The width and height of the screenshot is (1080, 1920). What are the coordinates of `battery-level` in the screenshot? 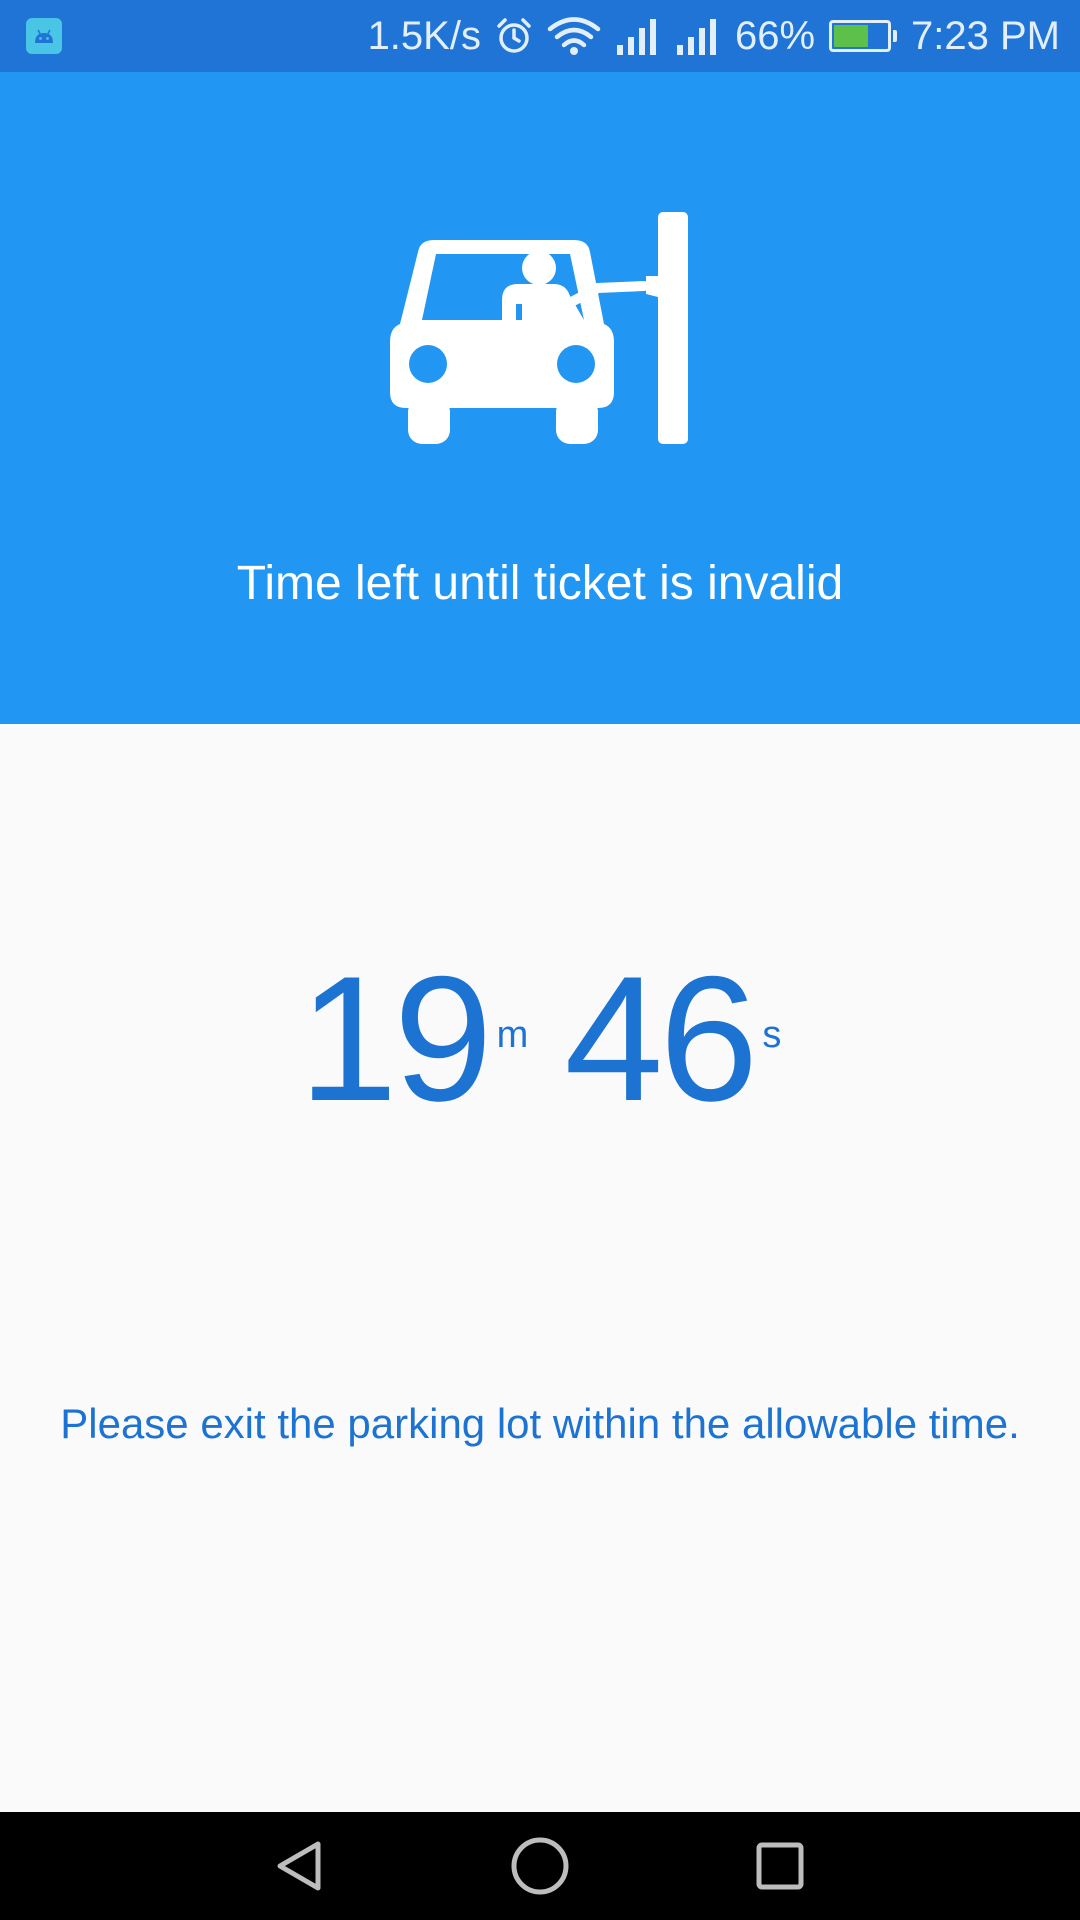 It's located at (851, 36).